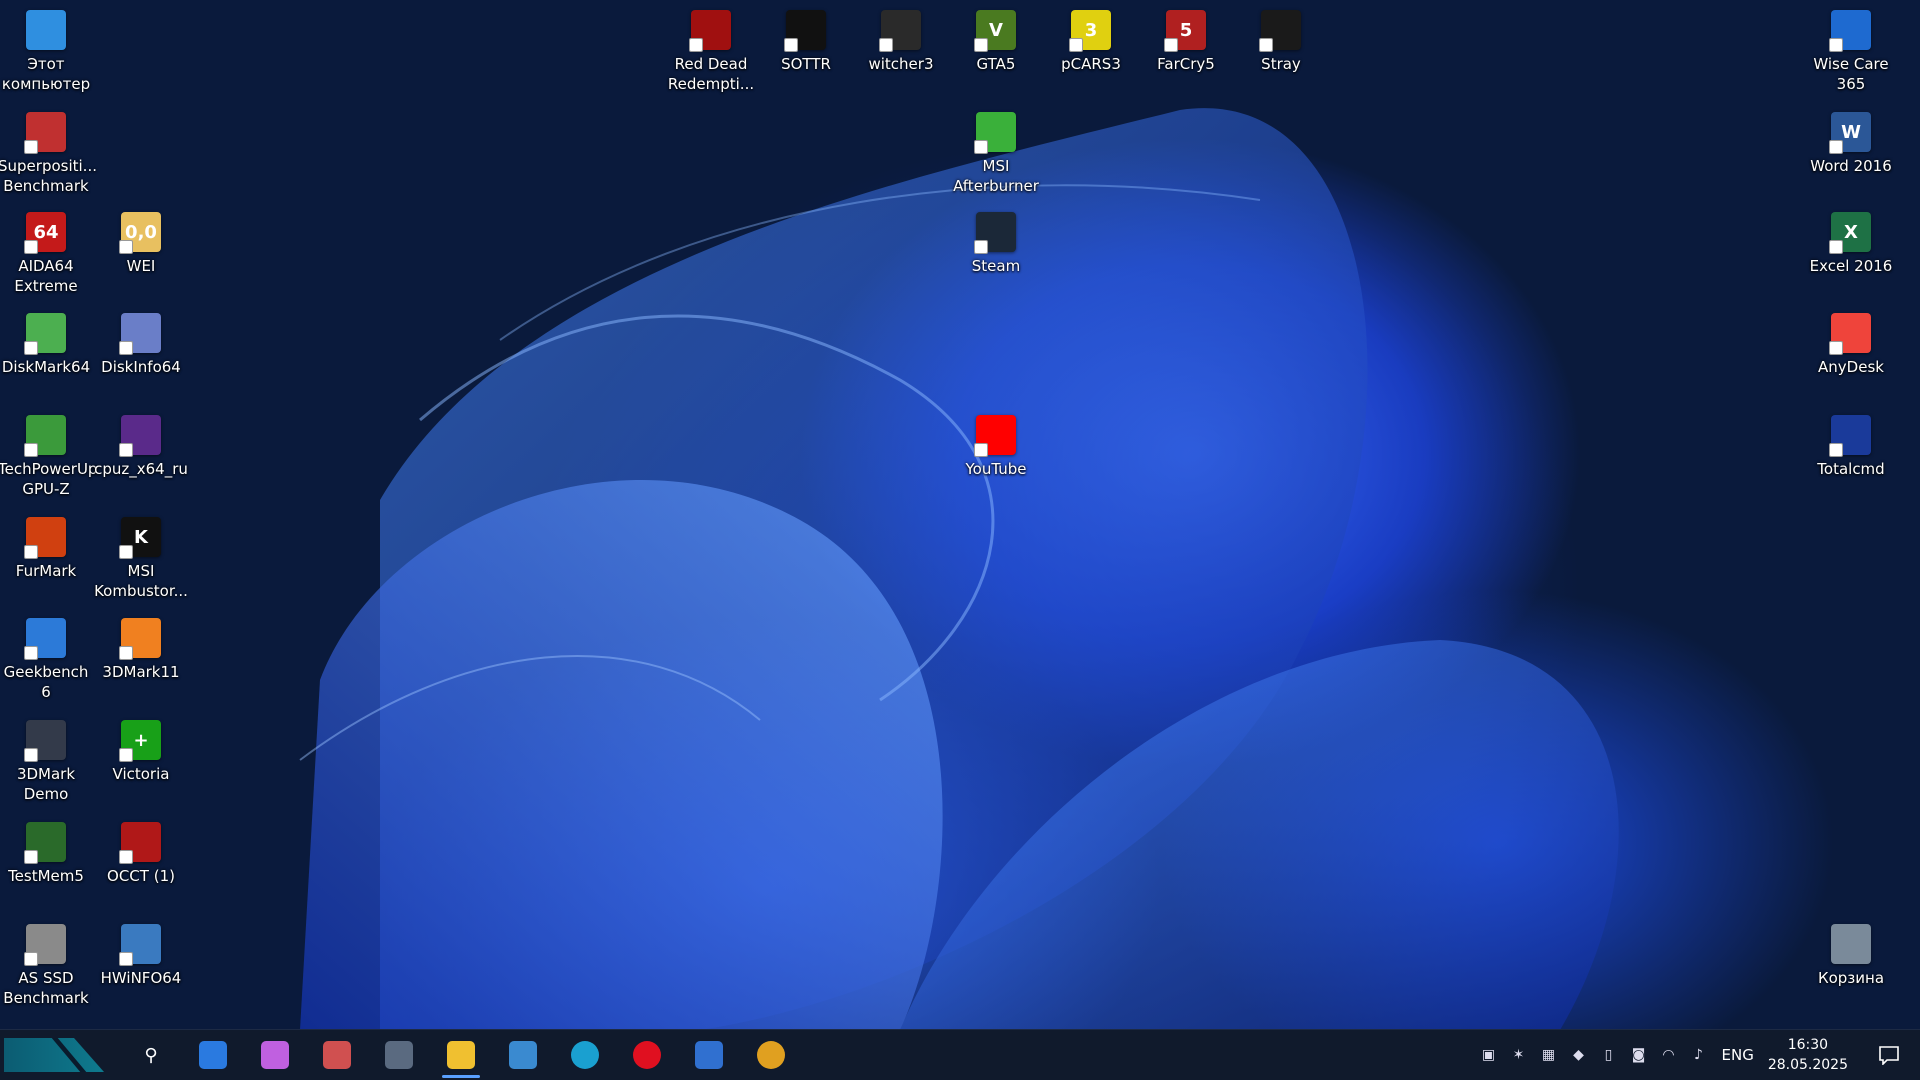  What do you see at coordinates (1851, 144) in the screenshot?
I see `desktop-icon-word: W Word 2016` at bounding box center [1851, 144].